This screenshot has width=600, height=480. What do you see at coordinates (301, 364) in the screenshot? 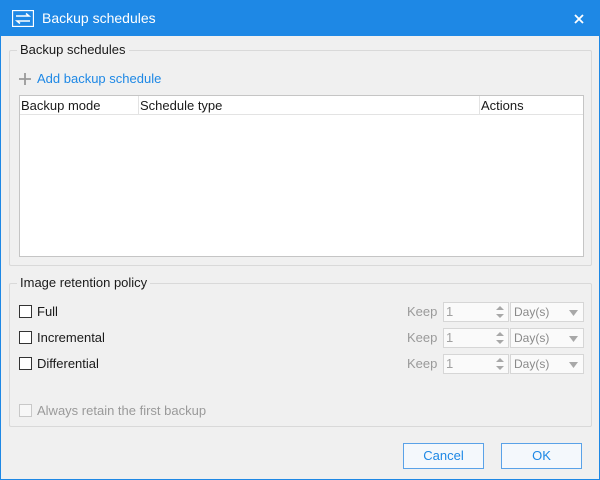
I see `retention-row-differential: Differential Keep 1 Day(s)` at bounding box center [301, 364].